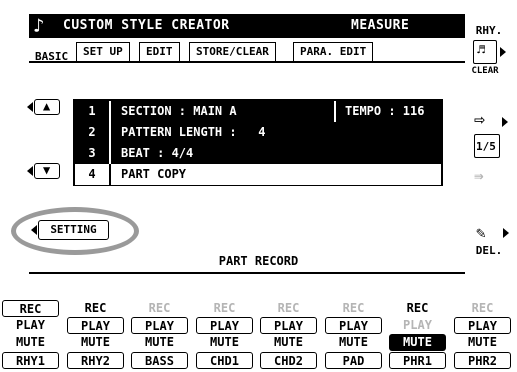 This screenshot has width=517, height=372. I want to click on channel-name-bass: BASS, so click(159, 360).